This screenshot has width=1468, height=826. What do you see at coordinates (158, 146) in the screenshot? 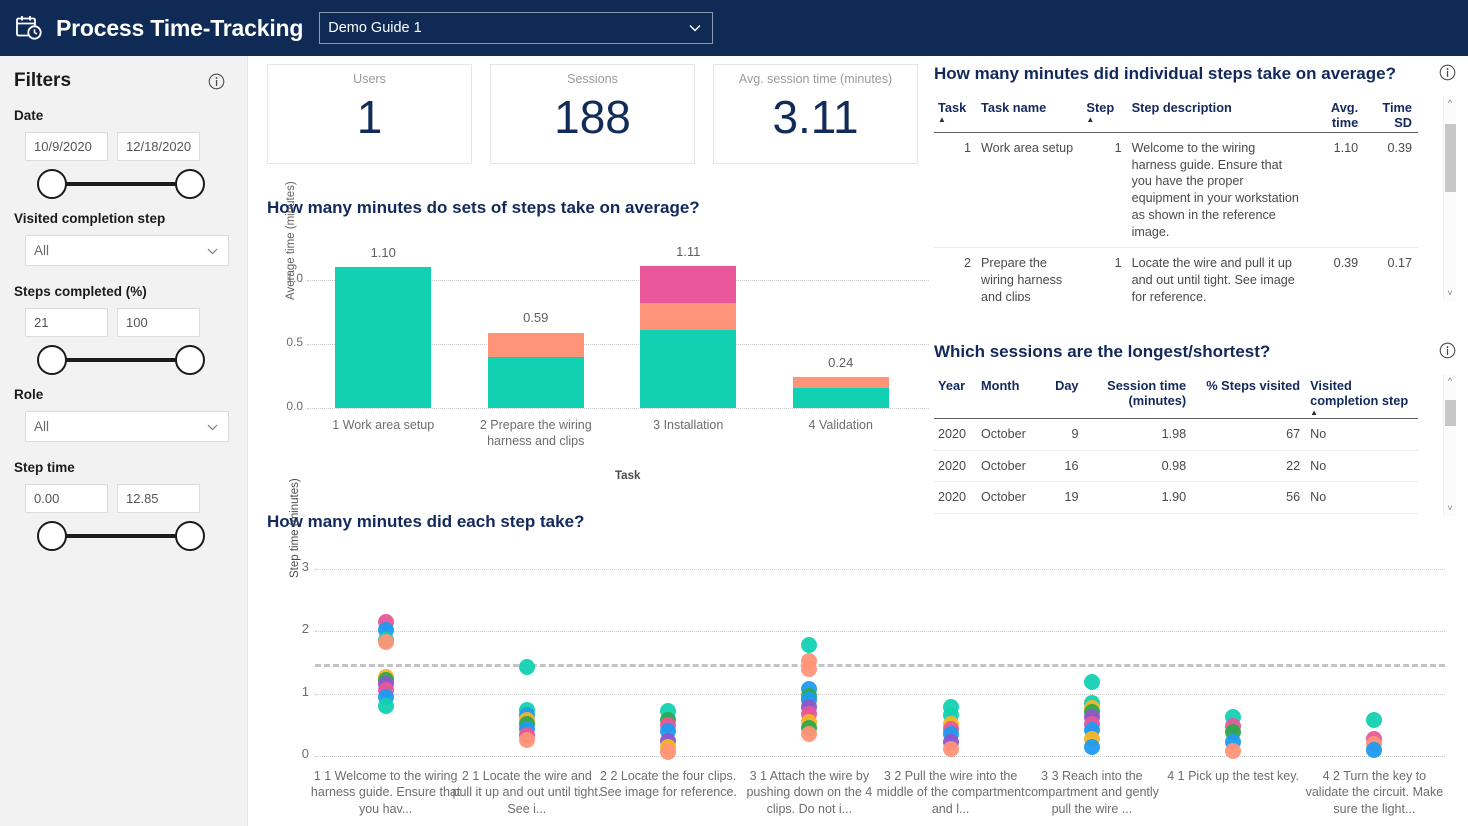
I see `date-to-input: 12/18/2020` at bounding box center [158, 146].